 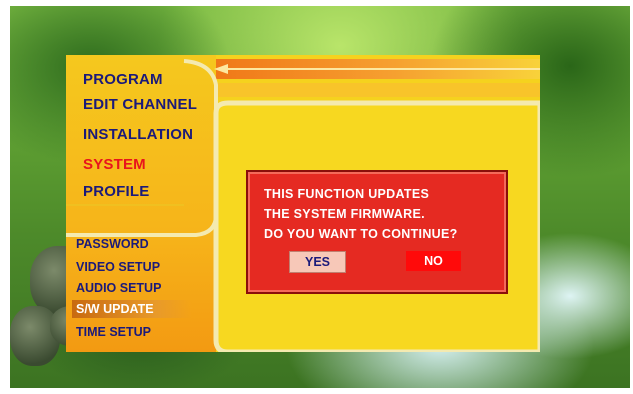 I want to click on menu-item-profile: PROFILE, so click(x=116, y=191).